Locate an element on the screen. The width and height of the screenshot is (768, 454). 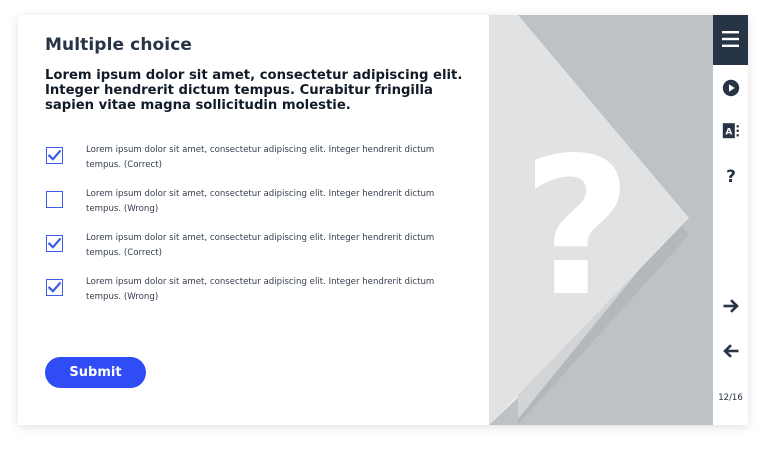
arrow-right-icon is located at coordinates (731, 306).